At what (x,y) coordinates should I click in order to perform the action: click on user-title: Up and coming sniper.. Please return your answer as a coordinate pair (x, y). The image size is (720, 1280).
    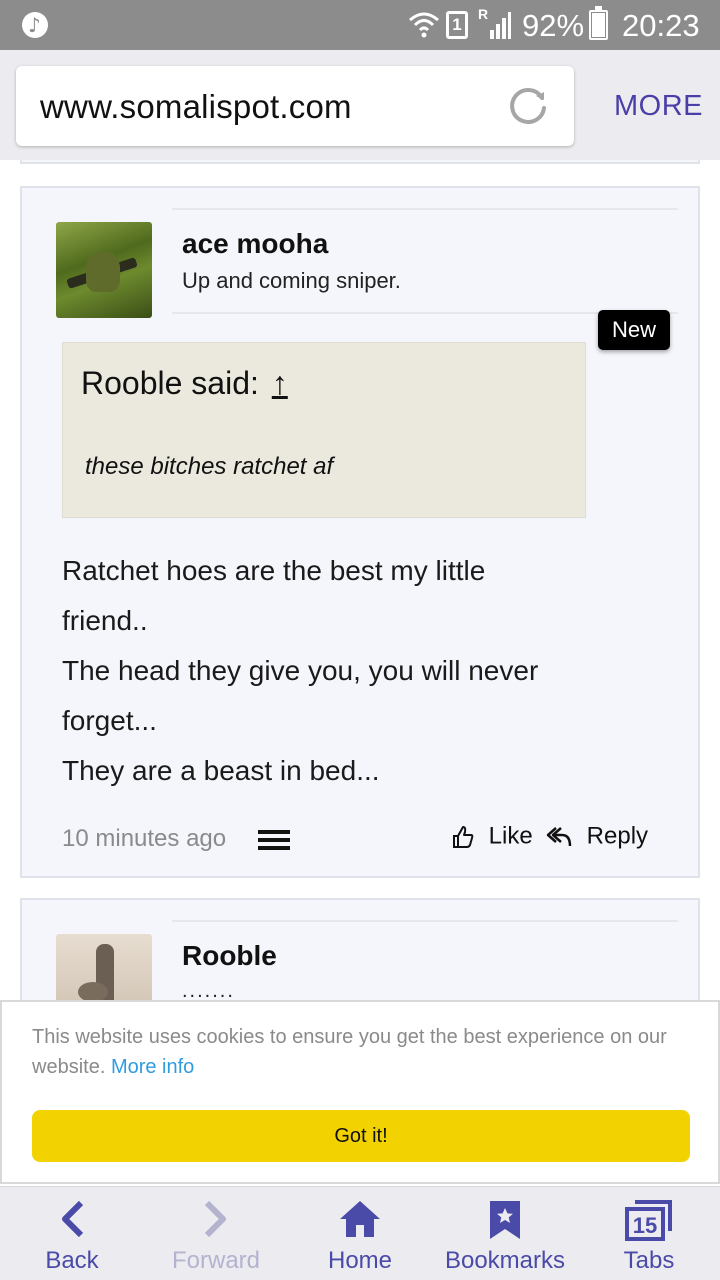
    Looking at the image, I should click on (291, 280).